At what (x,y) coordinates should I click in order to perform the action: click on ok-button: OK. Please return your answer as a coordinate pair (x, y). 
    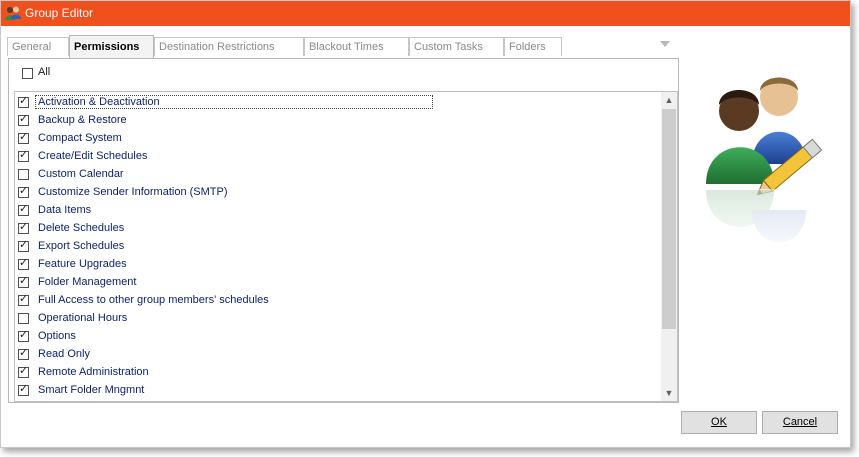
    Looking at the image, I should click on (719, 422).